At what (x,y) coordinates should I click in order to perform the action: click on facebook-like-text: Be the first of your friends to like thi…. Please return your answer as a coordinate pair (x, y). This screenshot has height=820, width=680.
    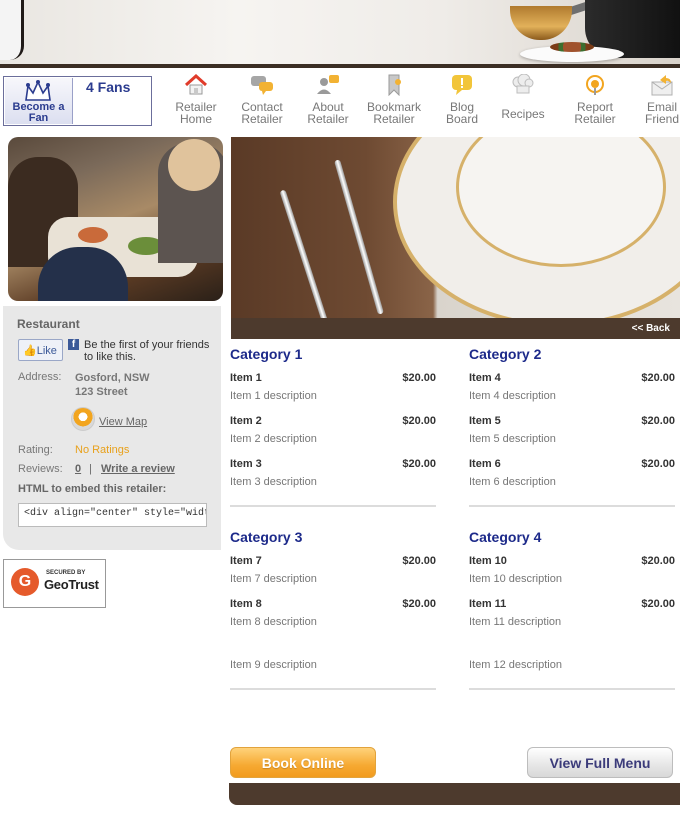
    Looking at the image, I should click on (147, 351).